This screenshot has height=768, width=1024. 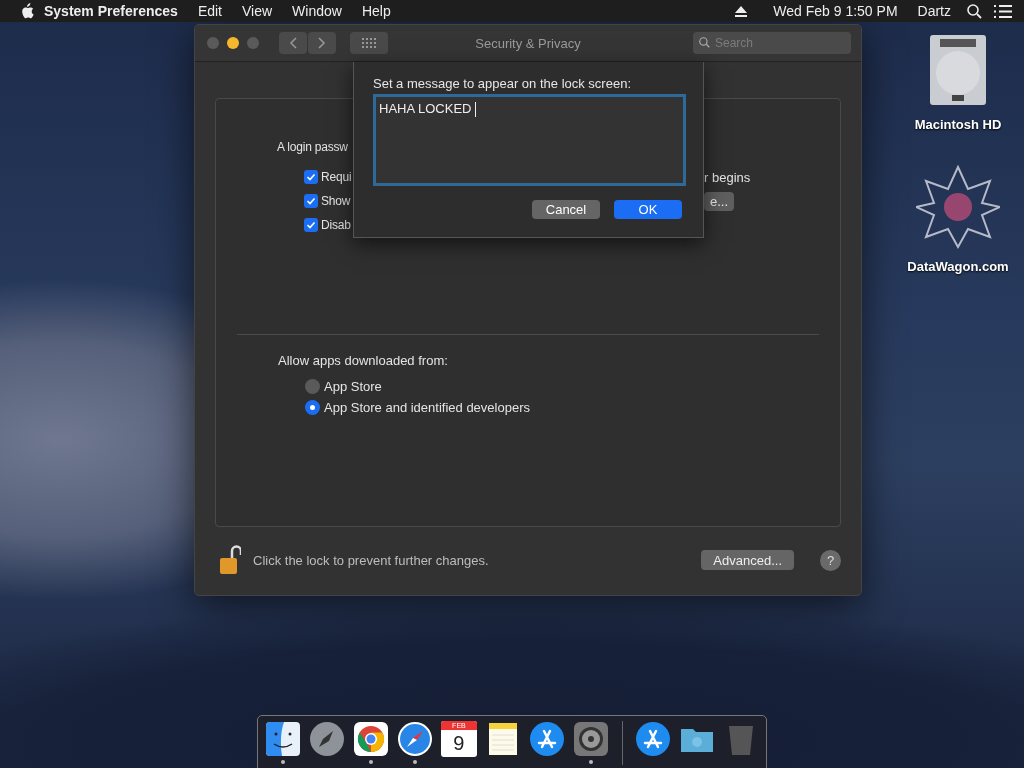 I want to click on radio-label: App Store and identified developers, so click(x=427, y=407).